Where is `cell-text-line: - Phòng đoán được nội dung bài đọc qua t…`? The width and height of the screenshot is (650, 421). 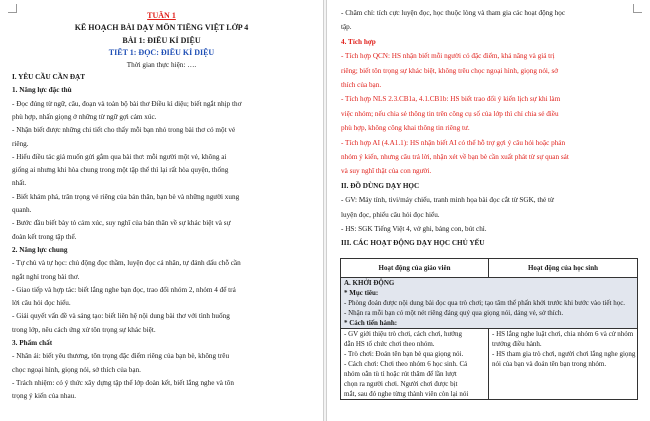 cell-text-line: - Phòng đoán được nội dung bài đọc qua t… is located at coordinates (485, 303).